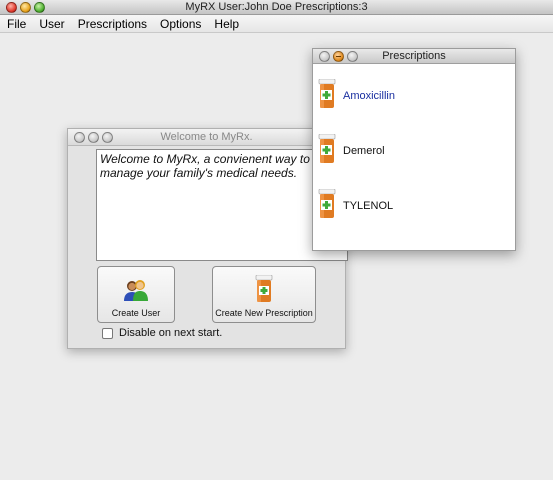 The height and width of the screenshot is (480, 553). I want to click on welcome-window-title: Welcome to MyRx., so click(206, 137).